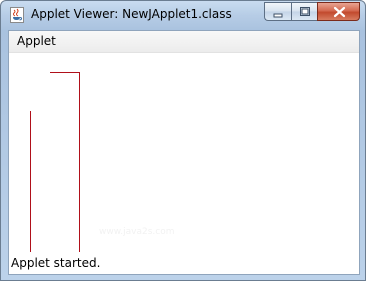 This screenshot has height=281, width=366. Describe the element at coordinates (55, 162) in the screenshot. I see `applet-drawing` at that location.